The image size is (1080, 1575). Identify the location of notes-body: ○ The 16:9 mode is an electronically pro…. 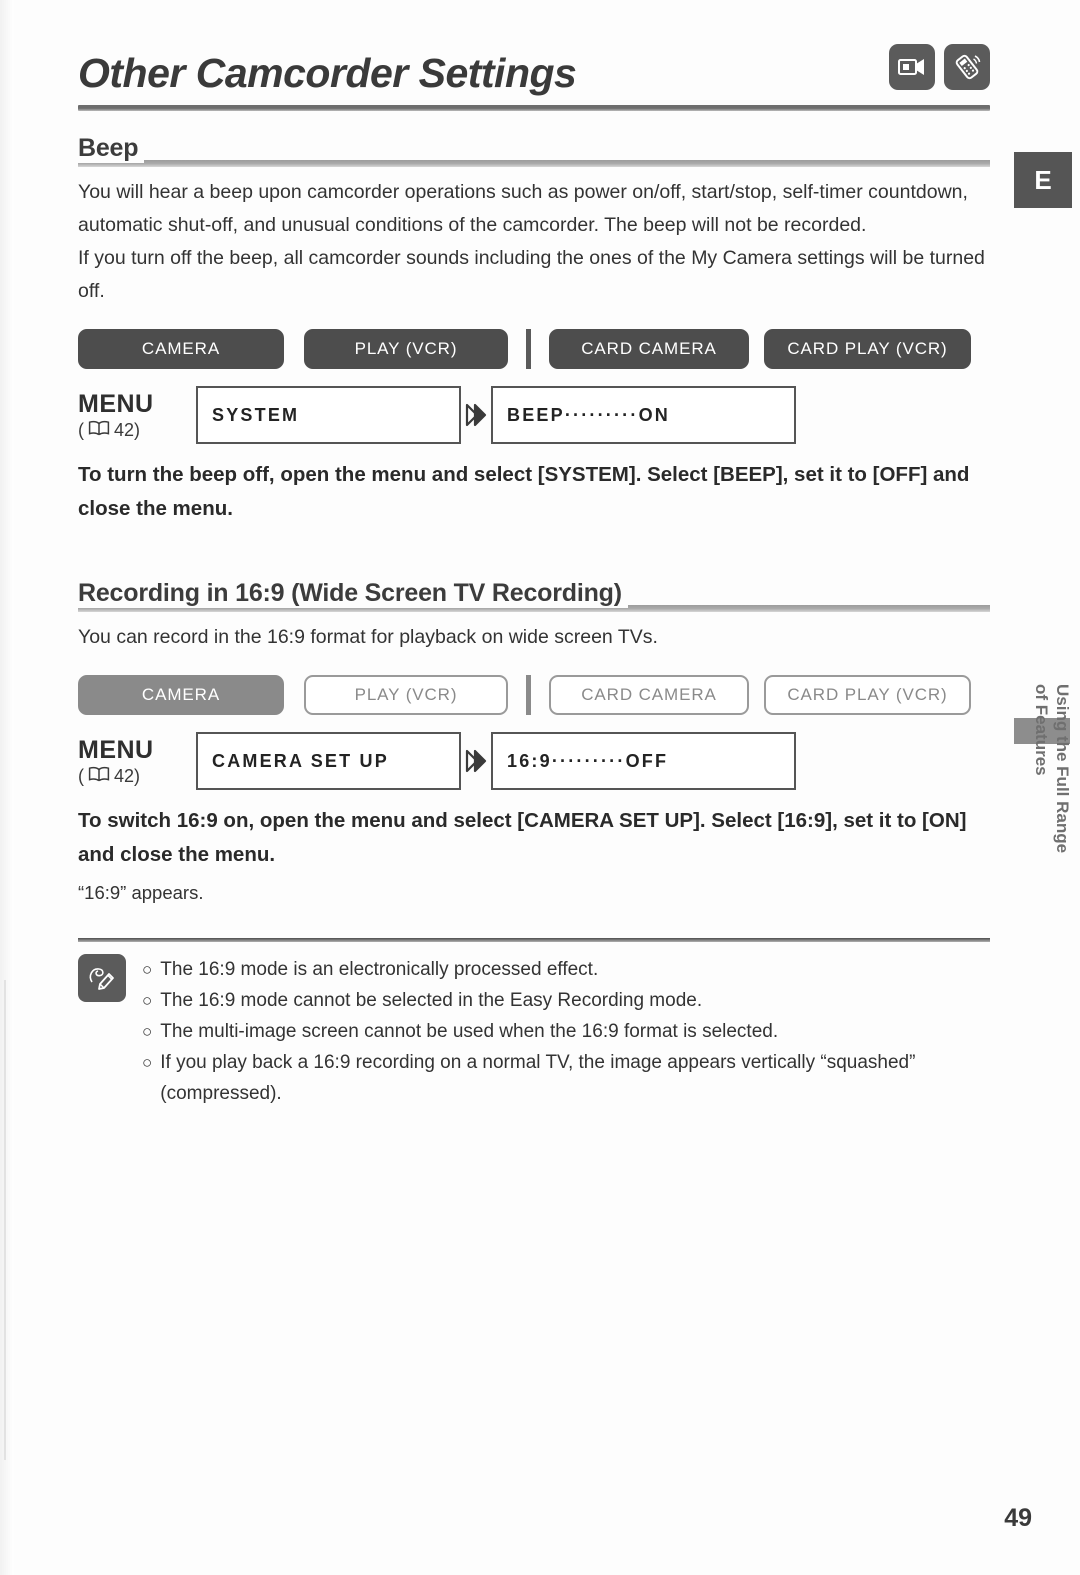
(534, 1031).